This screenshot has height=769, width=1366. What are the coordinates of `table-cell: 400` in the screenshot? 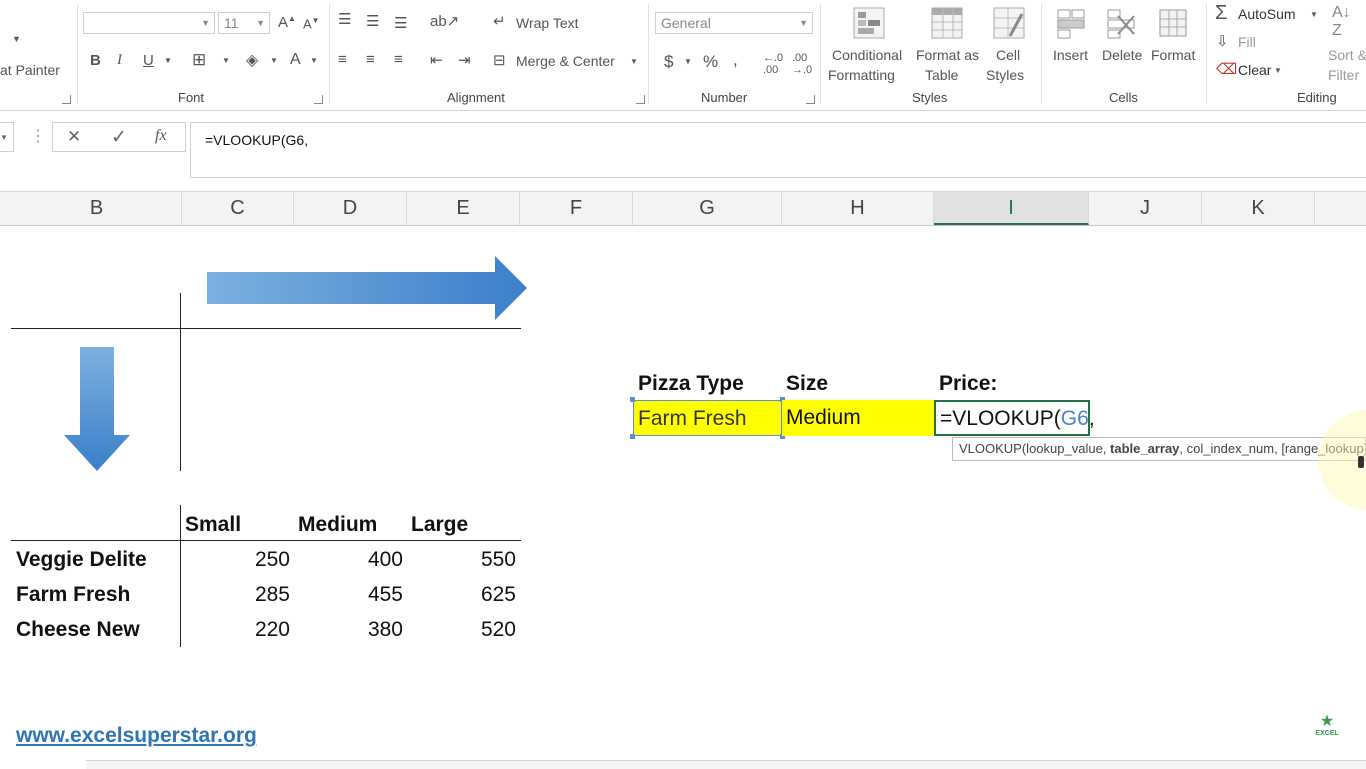 It's located at (353, 560).